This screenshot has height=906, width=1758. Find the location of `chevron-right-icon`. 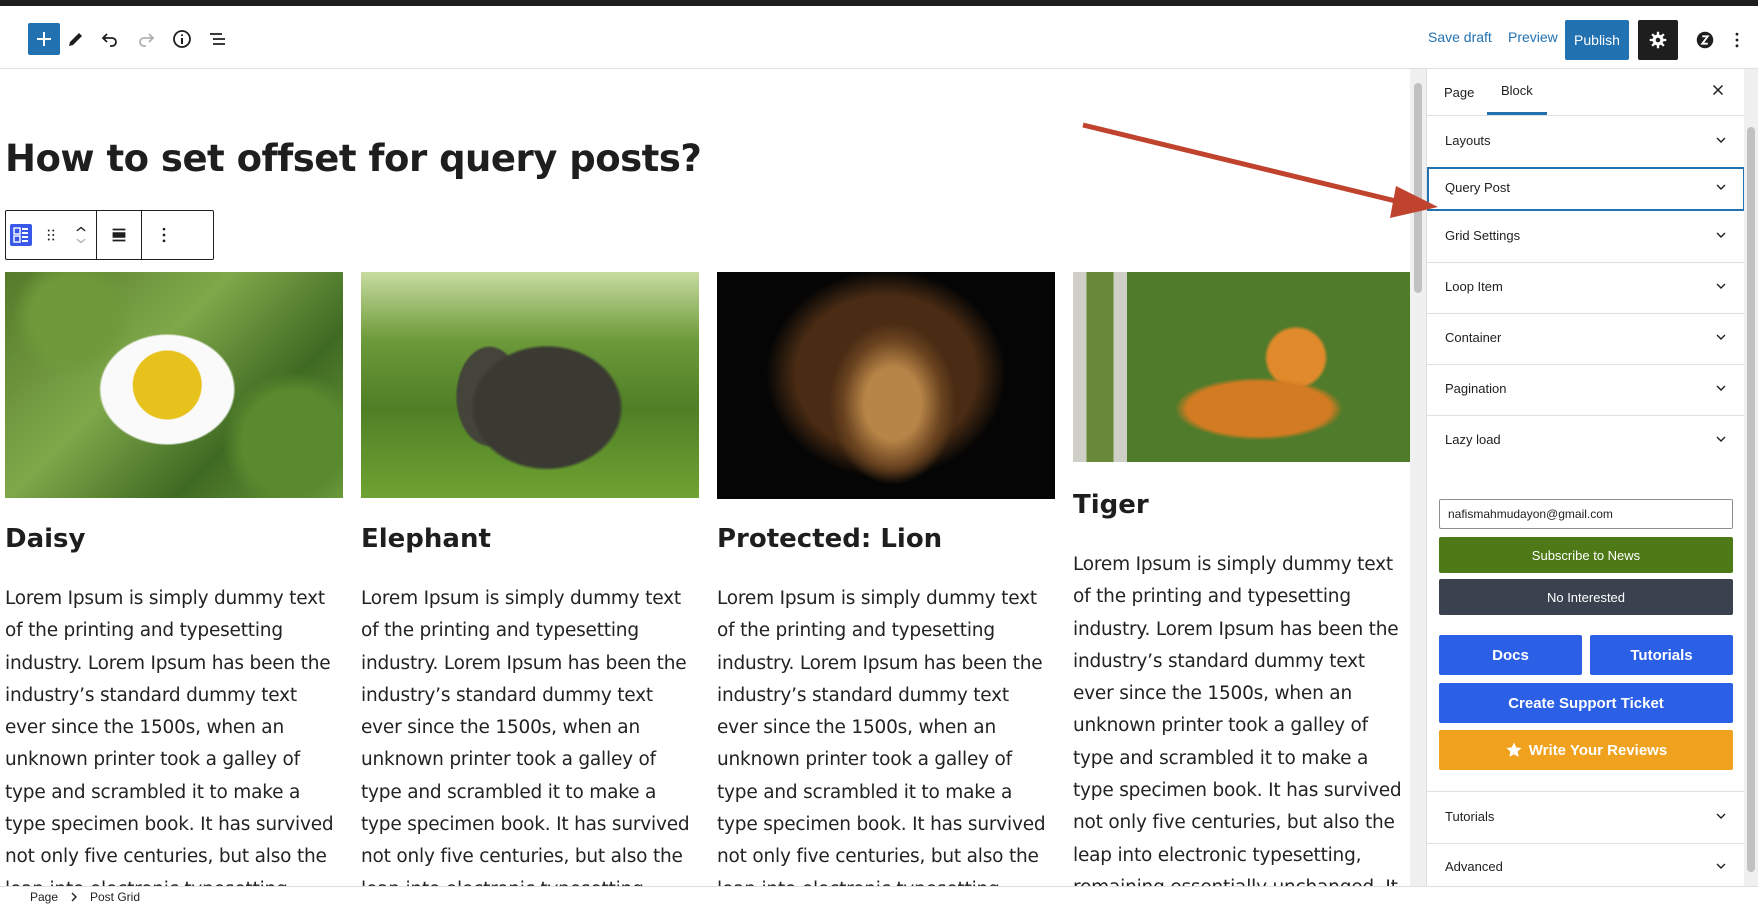

chevron-right-icon is located at coordinates (74, 897).